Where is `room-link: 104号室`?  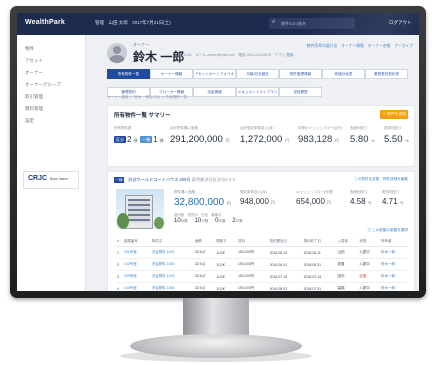
room-link: 104号室 is located at coordinates (136, 286).